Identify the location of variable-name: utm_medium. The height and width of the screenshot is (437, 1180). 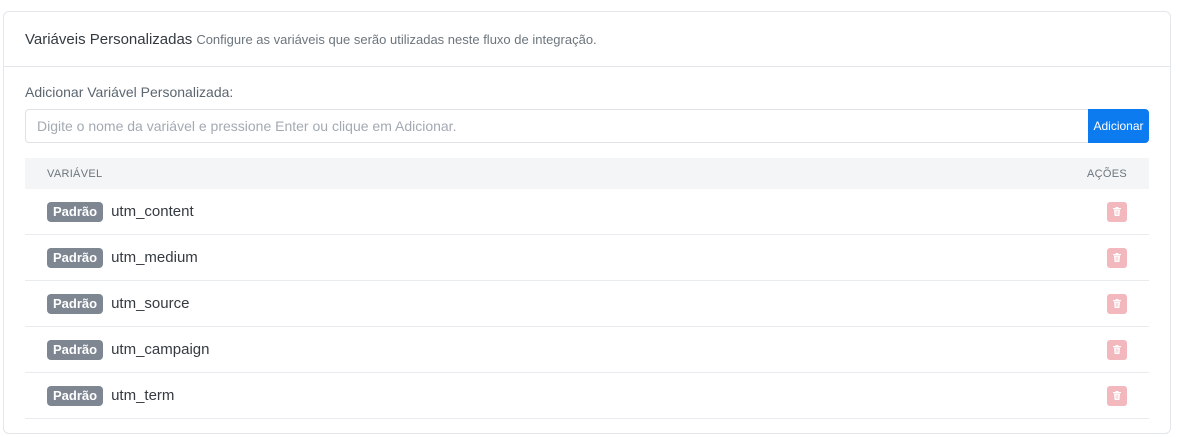
(154, 257).